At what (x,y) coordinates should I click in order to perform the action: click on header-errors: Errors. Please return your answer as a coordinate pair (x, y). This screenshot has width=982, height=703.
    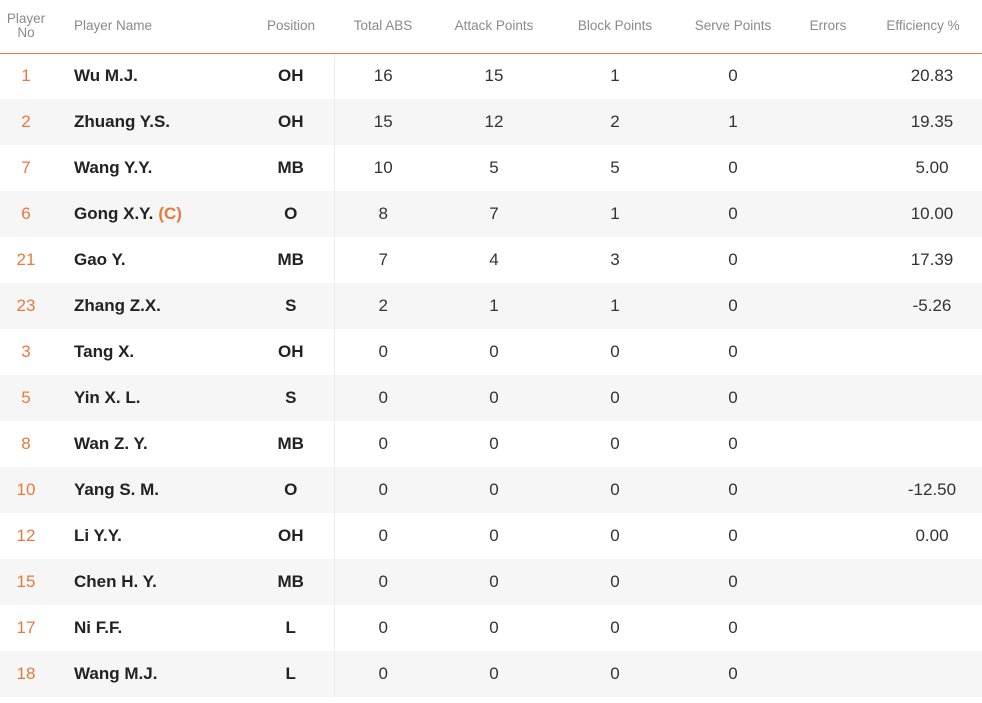
    Looking at the image, I should click on (828, 27).